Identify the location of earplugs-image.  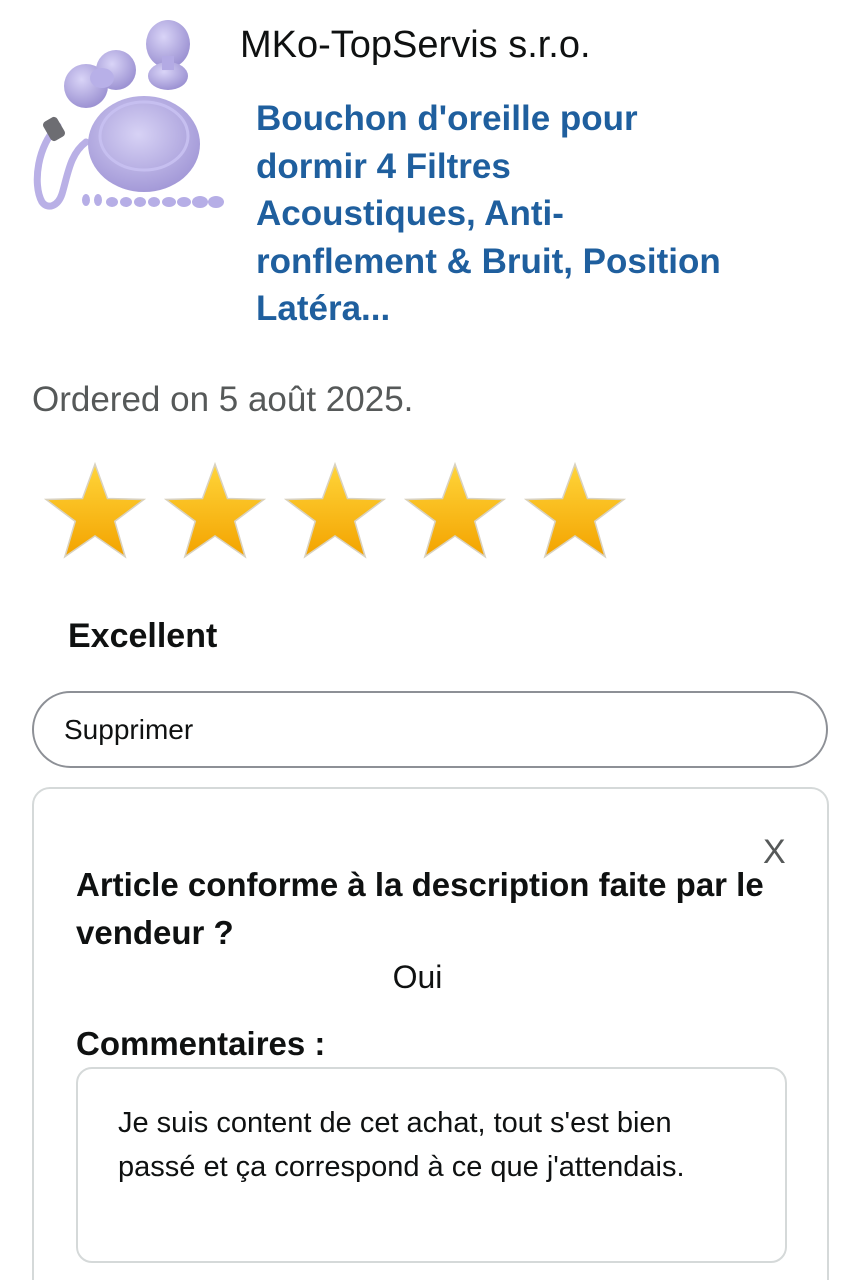
(128, 115).